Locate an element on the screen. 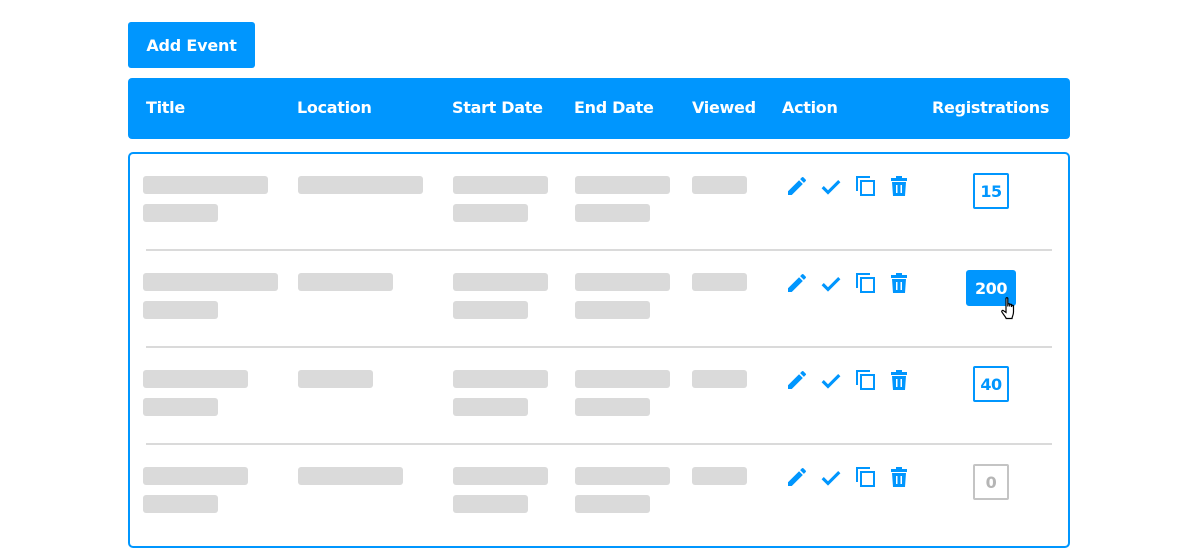  column-header-end-date: End Date is located at coordinates (614, 107).